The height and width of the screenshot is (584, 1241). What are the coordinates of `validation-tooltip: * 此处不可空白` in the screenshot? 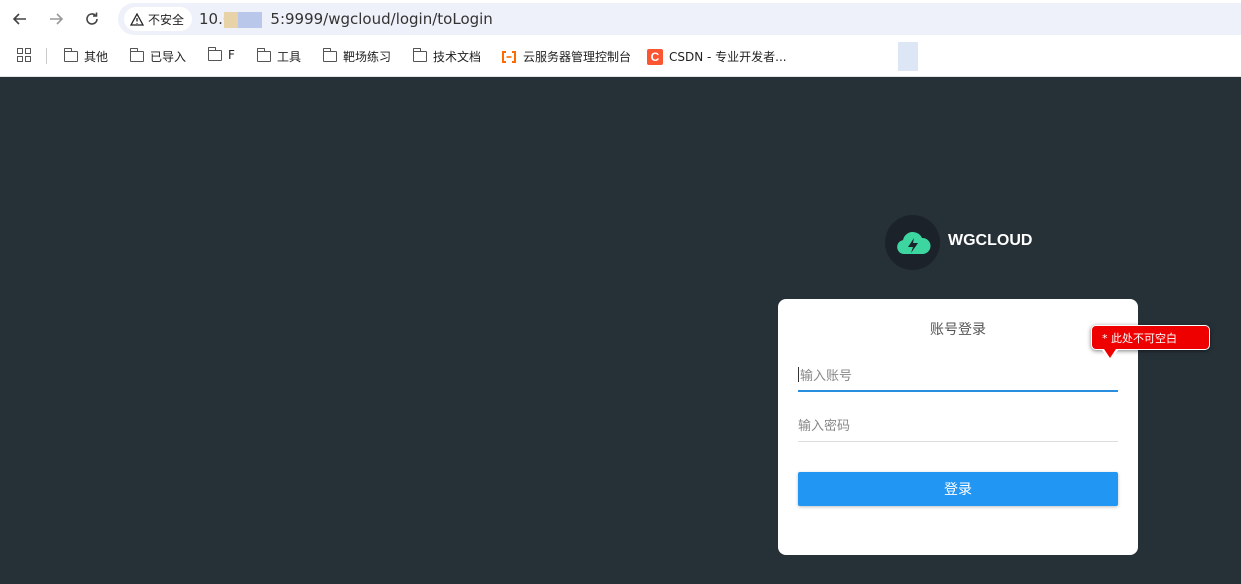 It's located at (1150, 343).